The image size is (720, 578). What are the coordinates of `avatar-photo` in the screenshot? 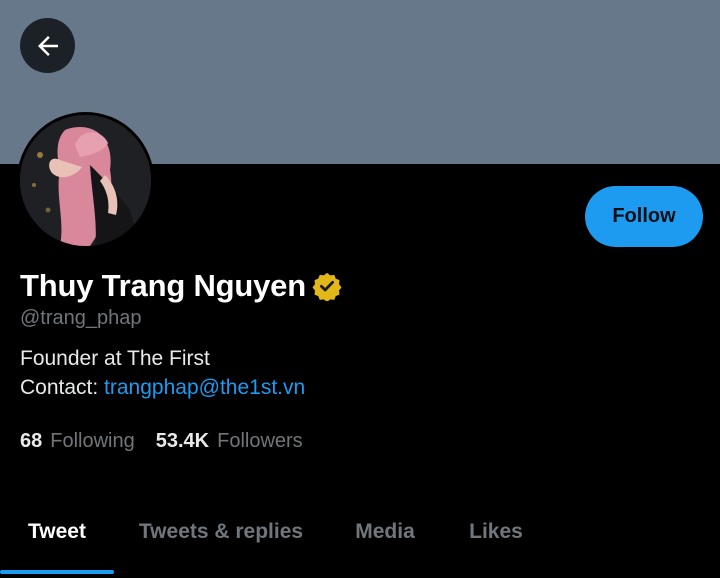 It's located at (85, 180).